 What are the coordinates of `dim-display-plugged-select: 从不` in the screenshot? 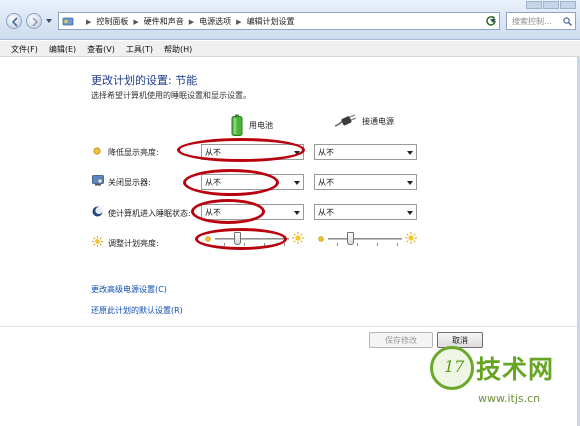 It's located at (365, 152).